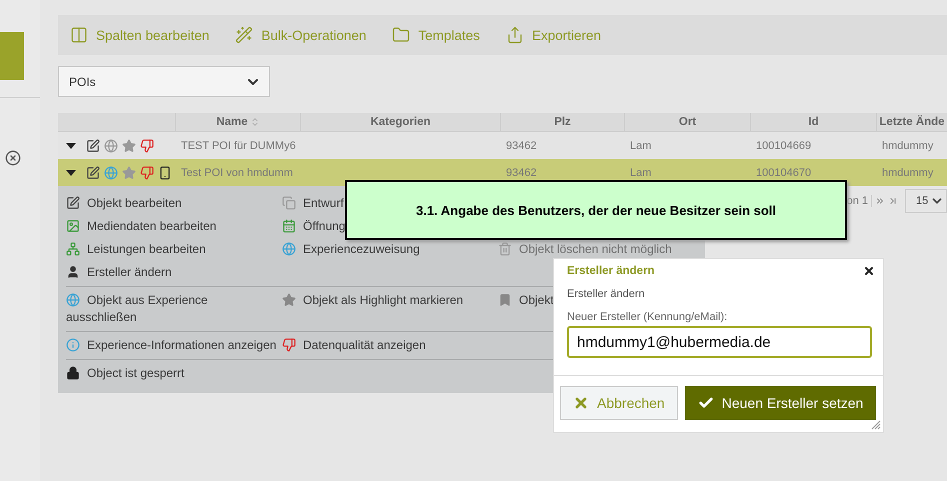  What do you see at coordinates (596, 210) in the screenshot?
I see `tooltip: 3.1. Angabe des Benutzers, der der neue Besitzer sein soll` at bounding box center [596, 210].